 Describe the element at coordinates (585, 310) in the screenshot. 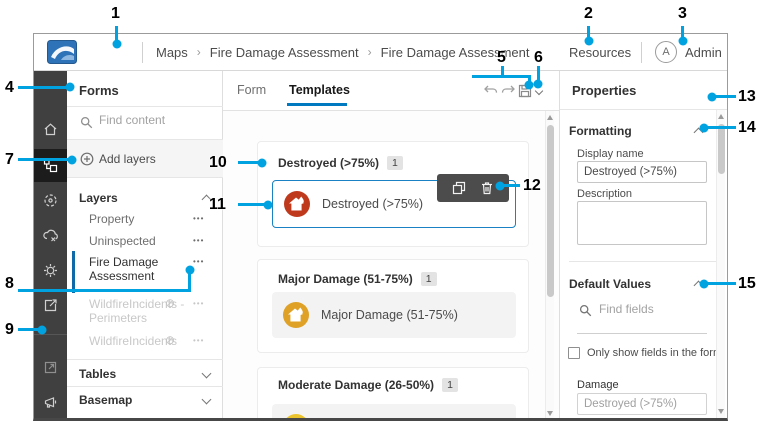

I see `search-icon` at that location.